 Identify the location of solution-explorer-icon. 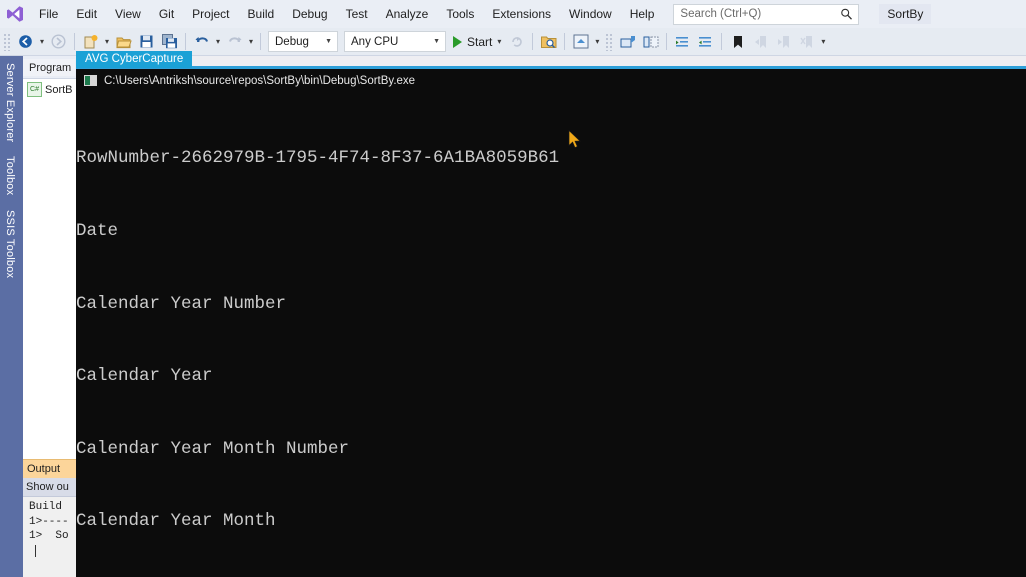
(580, 41).